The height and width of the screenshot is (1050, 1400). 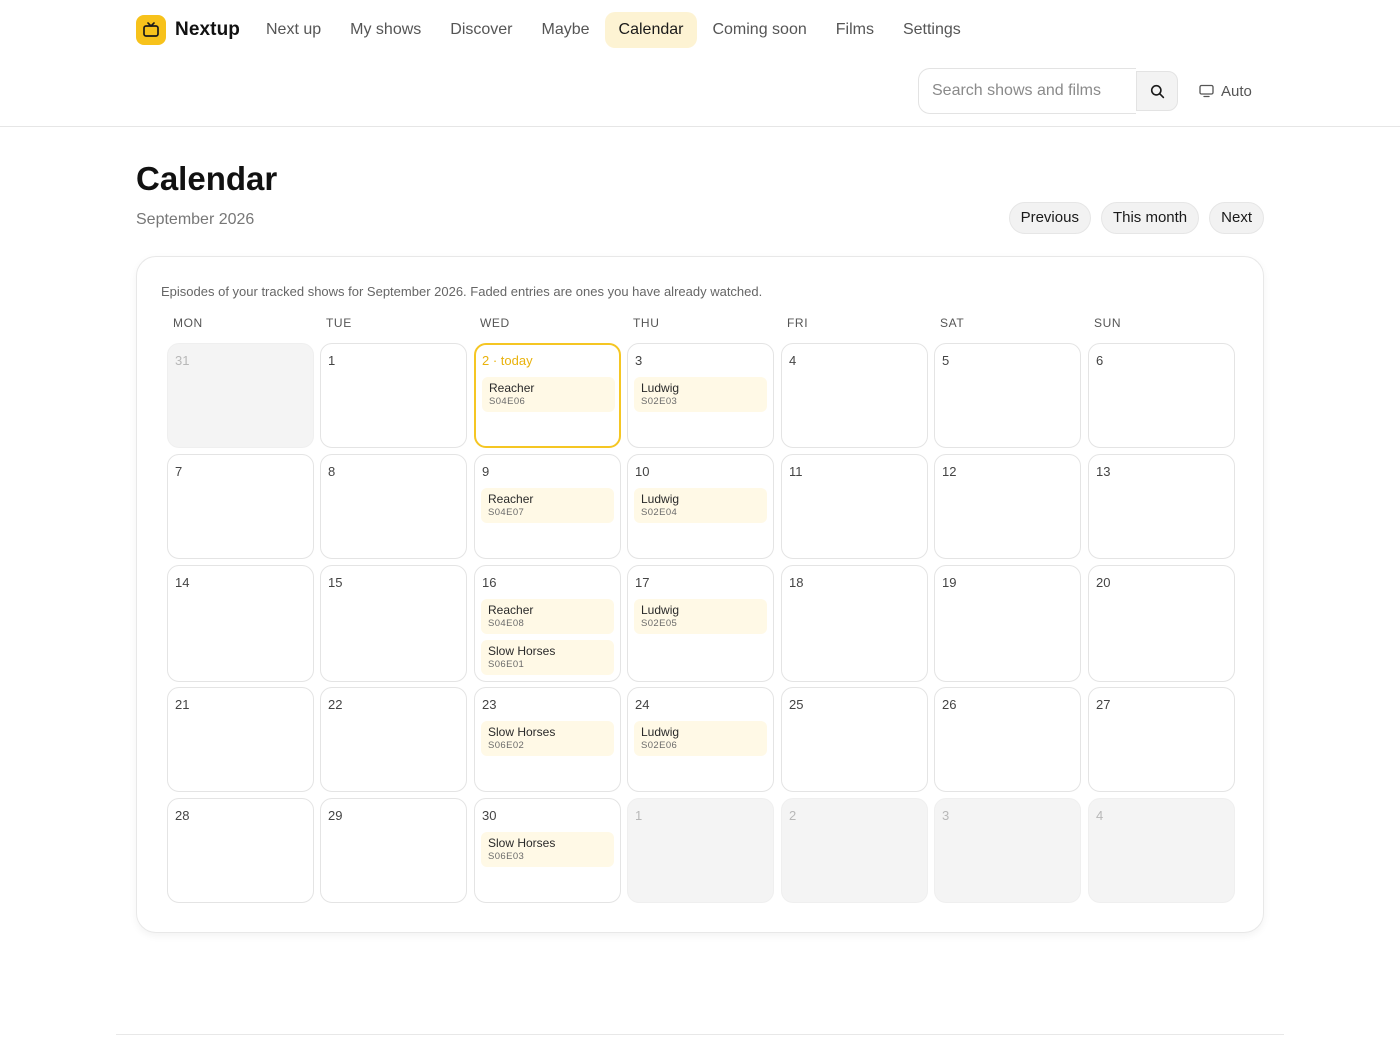 I want to click on episode-entry: Ludwig S02E03, so click(x=700, y=394).